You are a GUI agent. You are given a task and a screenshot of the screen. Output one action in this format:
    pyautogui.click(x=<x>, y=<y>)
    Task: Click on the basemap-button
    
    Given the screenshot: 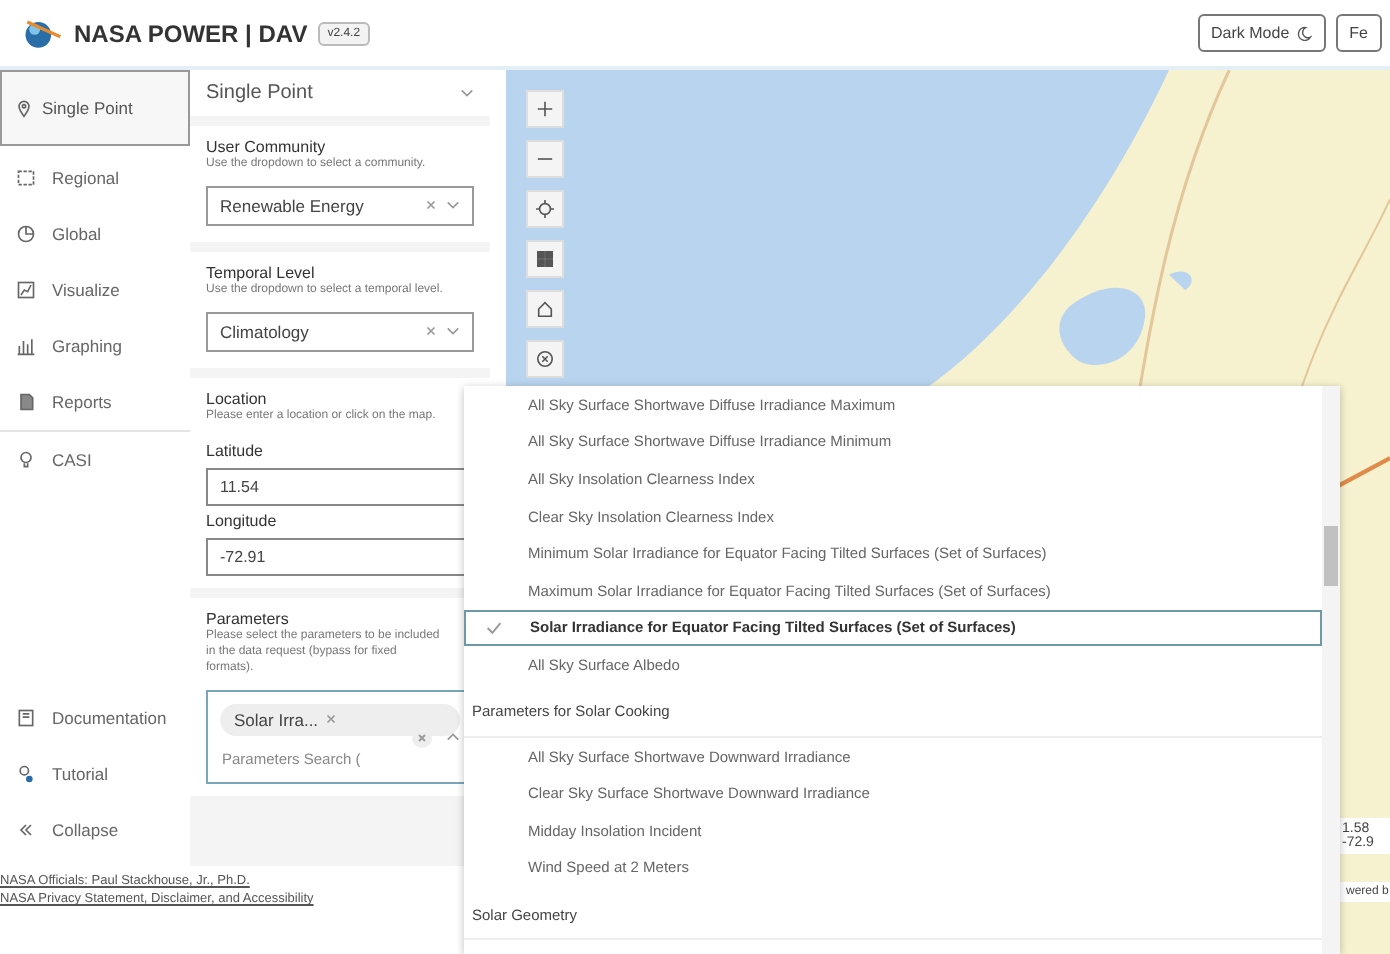 What is the action you would take?
    pyautogui.click(x=545, y=259)
    